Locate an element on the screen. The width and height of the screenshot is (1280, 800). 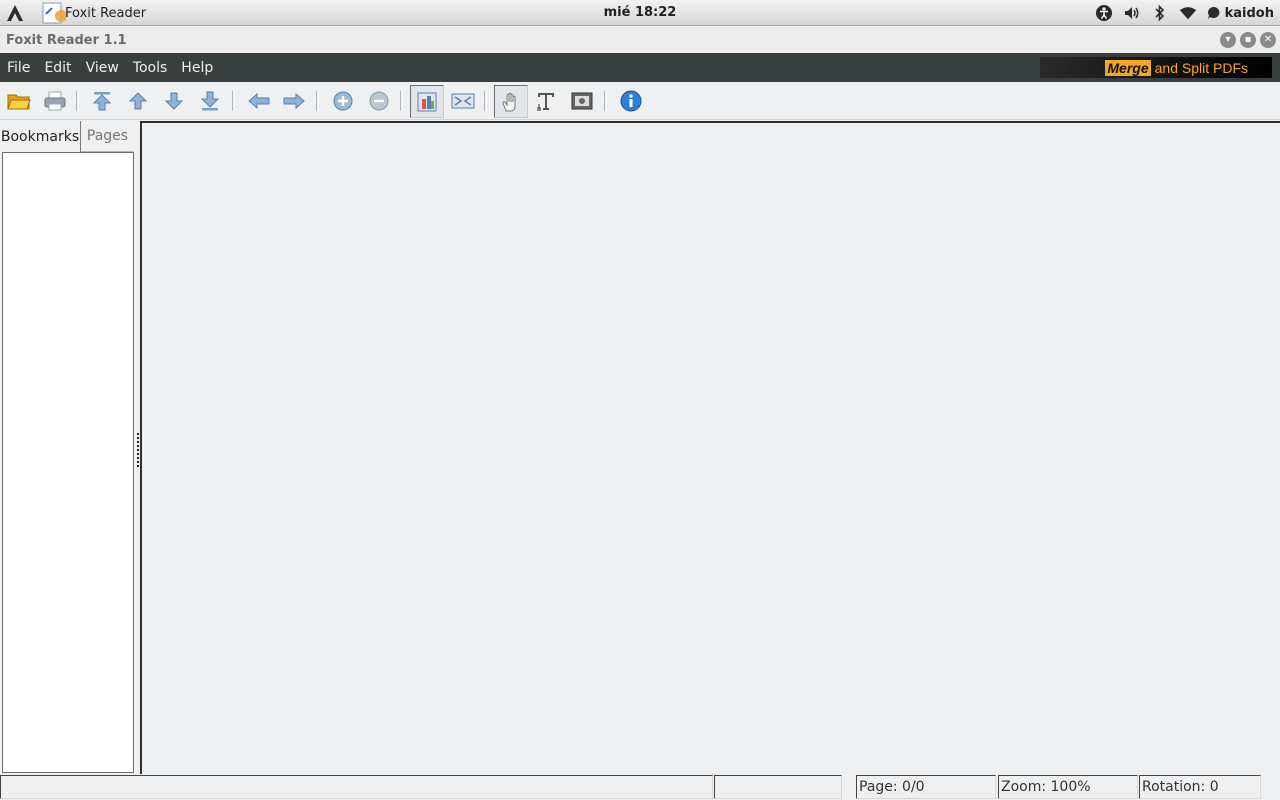
hand-tool-icon is located at coordinates (511, 101).